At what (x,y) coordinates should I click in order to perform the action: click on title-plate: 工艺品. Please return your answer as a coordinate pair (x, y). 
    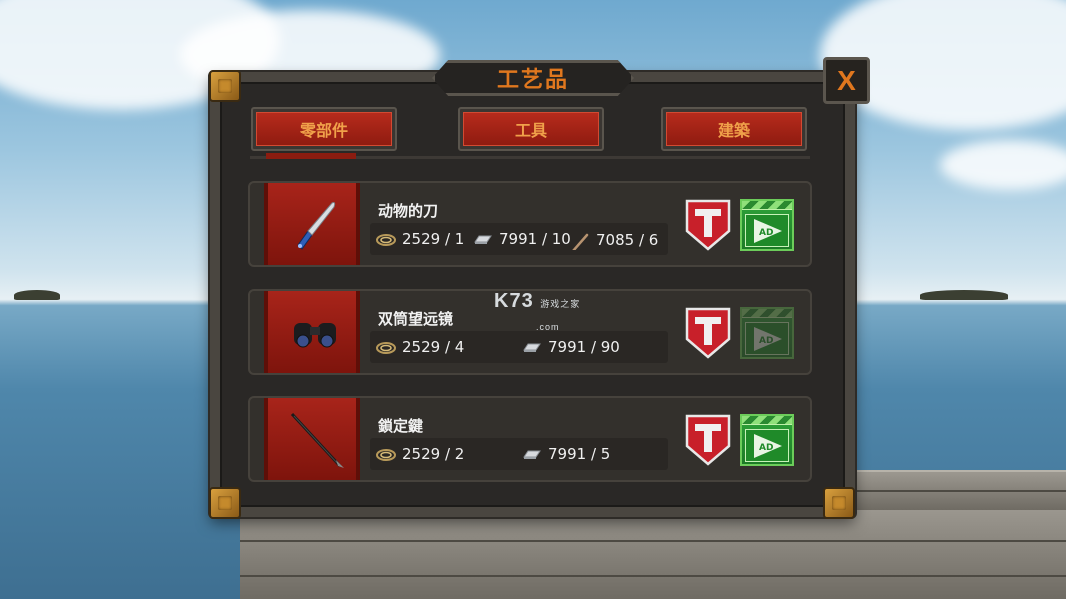
    Looking at the image, I should click on (533, 78).